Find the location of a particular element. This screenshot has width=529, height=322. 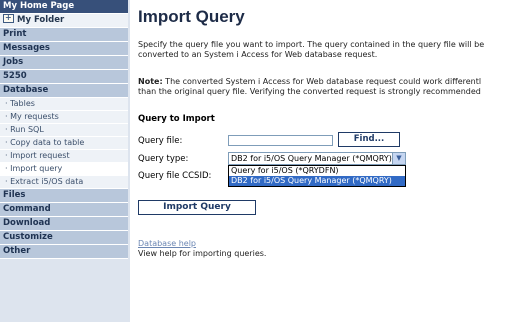

query-type-selected-value: DB2 for i5/OS Query Manager (*QMQRY) is located at coordinates (311, 158).